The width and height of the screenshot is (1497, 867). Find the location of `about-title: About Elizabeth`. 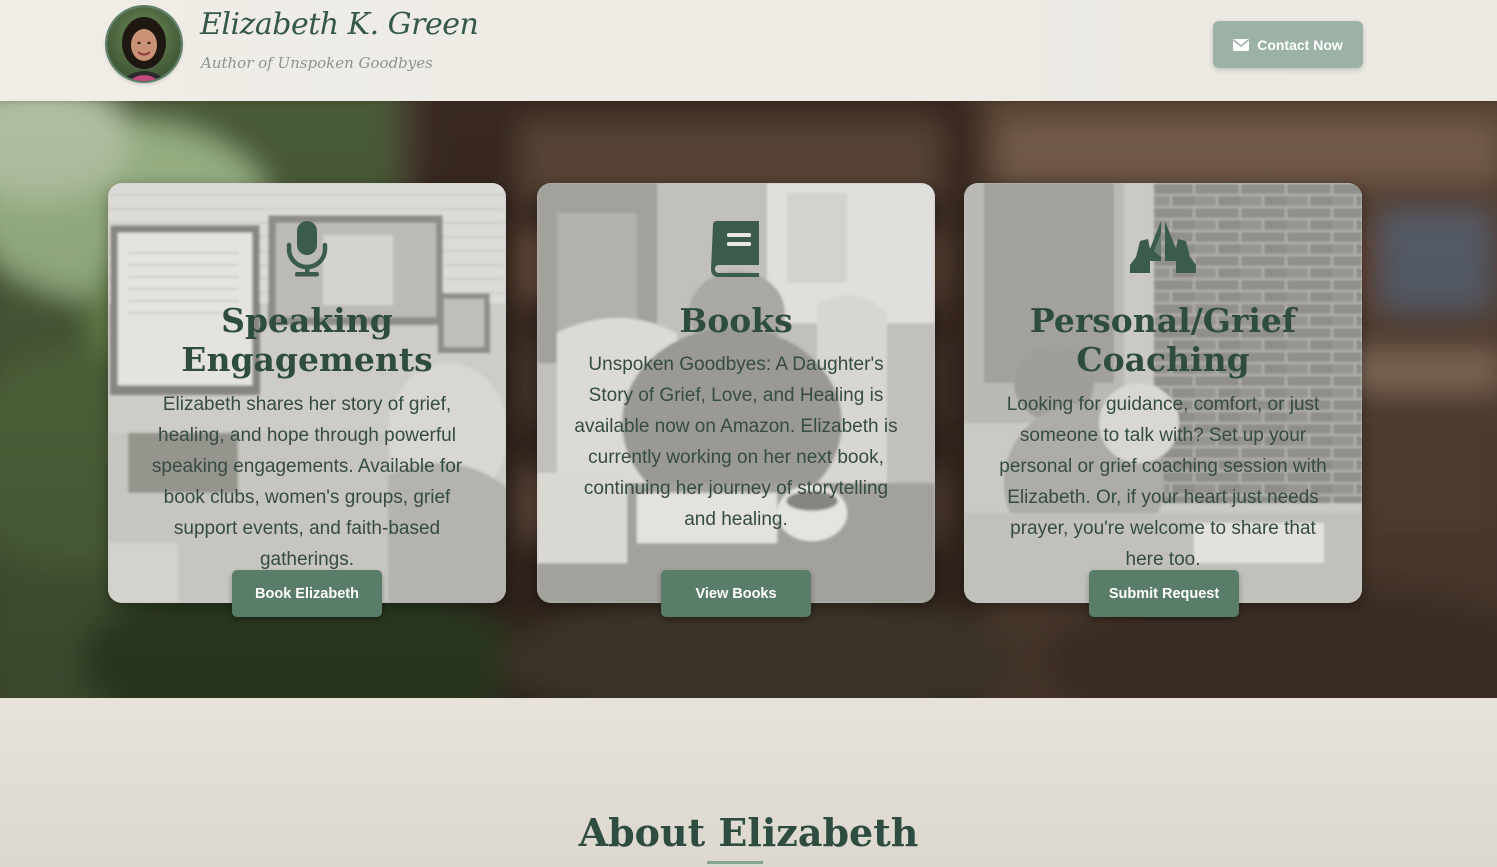

about-title: About Elizabeth is located at coordinates (748, 832).